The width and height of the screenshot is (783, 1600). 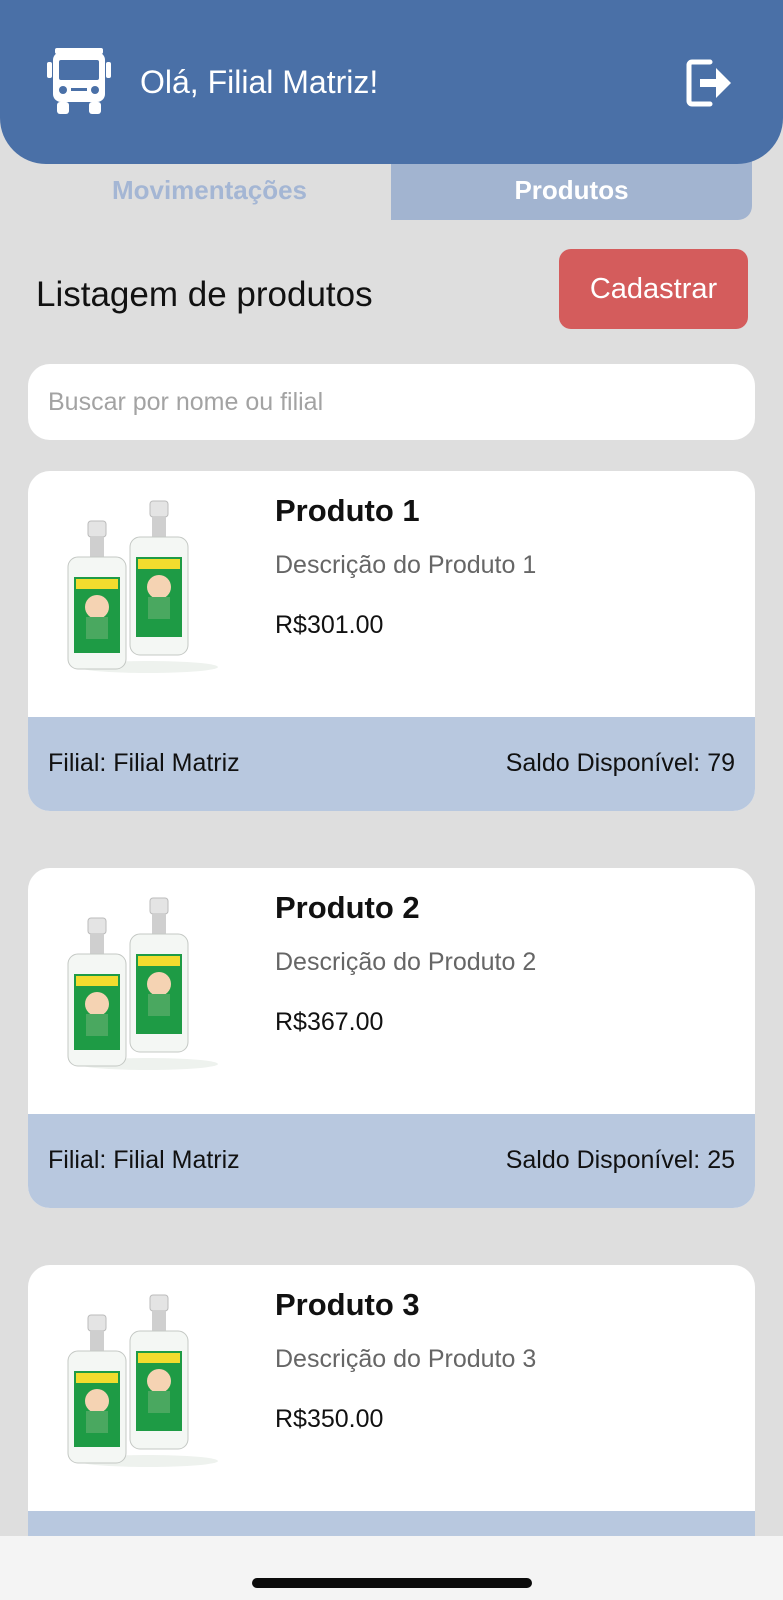 I want to click on product-name: Produto 1, so click(x=347, y=510).